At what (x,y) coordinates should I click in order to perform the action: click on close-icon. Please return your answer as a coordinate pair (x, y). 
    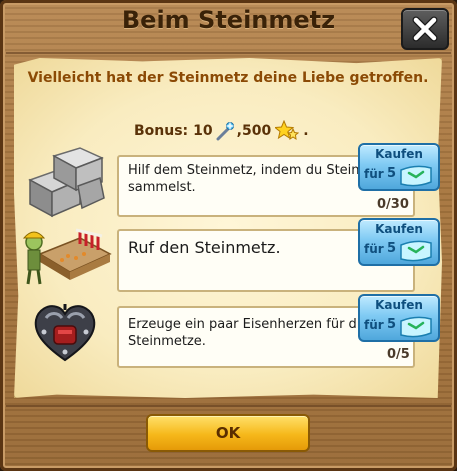
    Looking at the image, I should click on (425, 29).